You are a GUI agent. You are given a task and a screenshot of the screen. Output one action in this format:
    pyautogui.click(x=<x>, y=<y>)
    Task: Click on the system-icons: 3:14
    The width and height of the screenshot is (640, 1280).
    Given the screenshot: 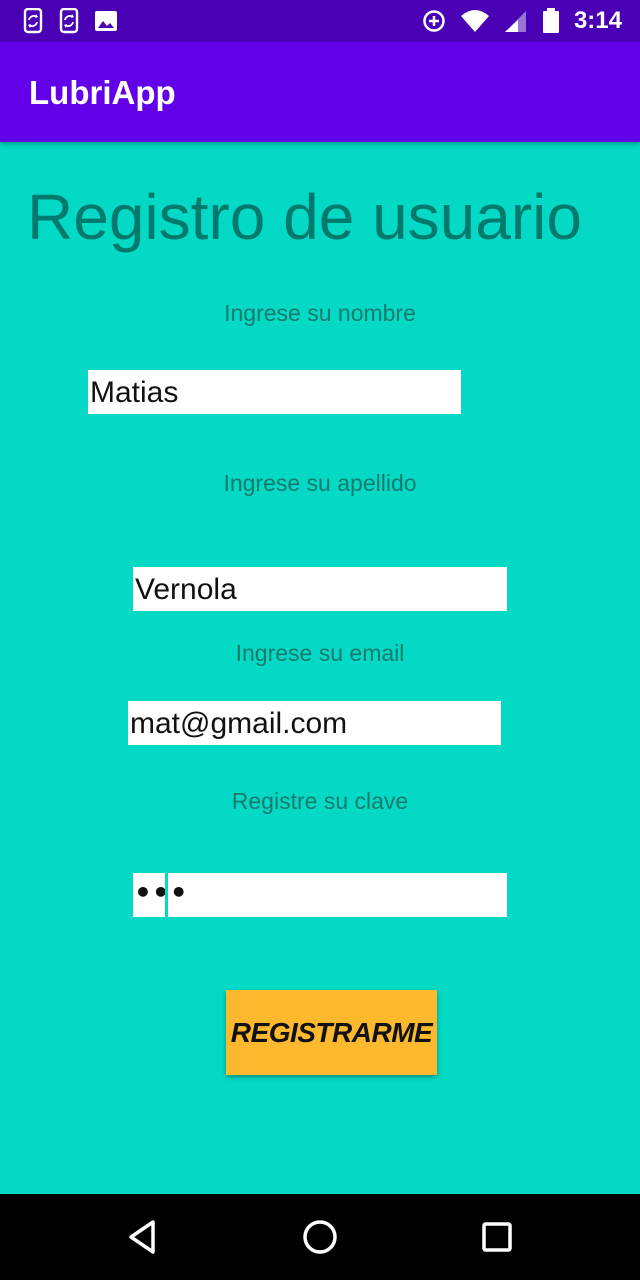 What is the action you would take?
    pyautogui.click(x=522, y=21)
    